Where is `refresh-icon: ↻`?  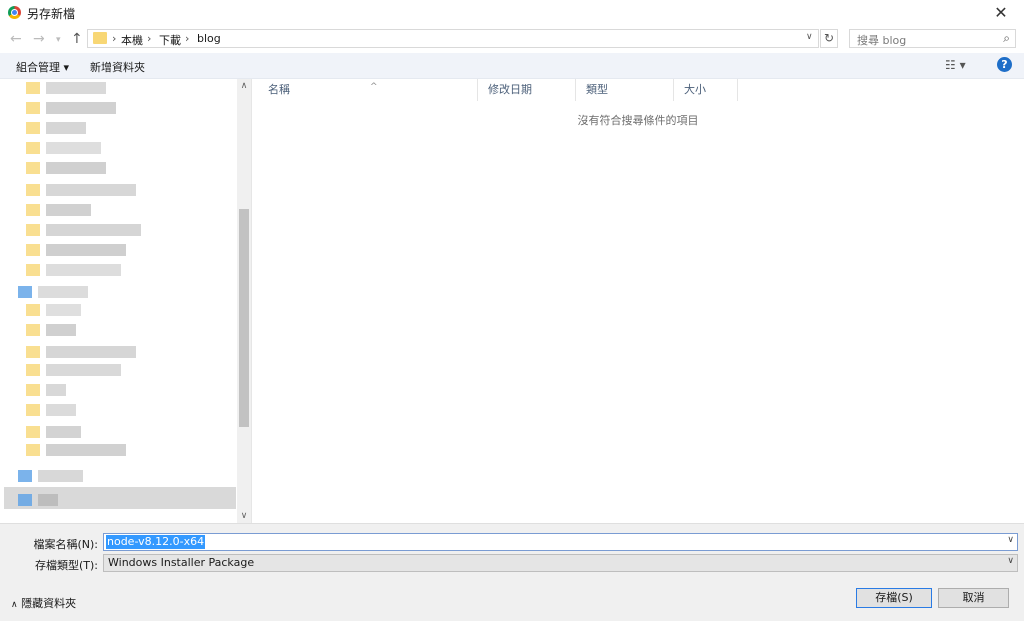 refresh-icon: ↻ is located at coordinates (829, 38).